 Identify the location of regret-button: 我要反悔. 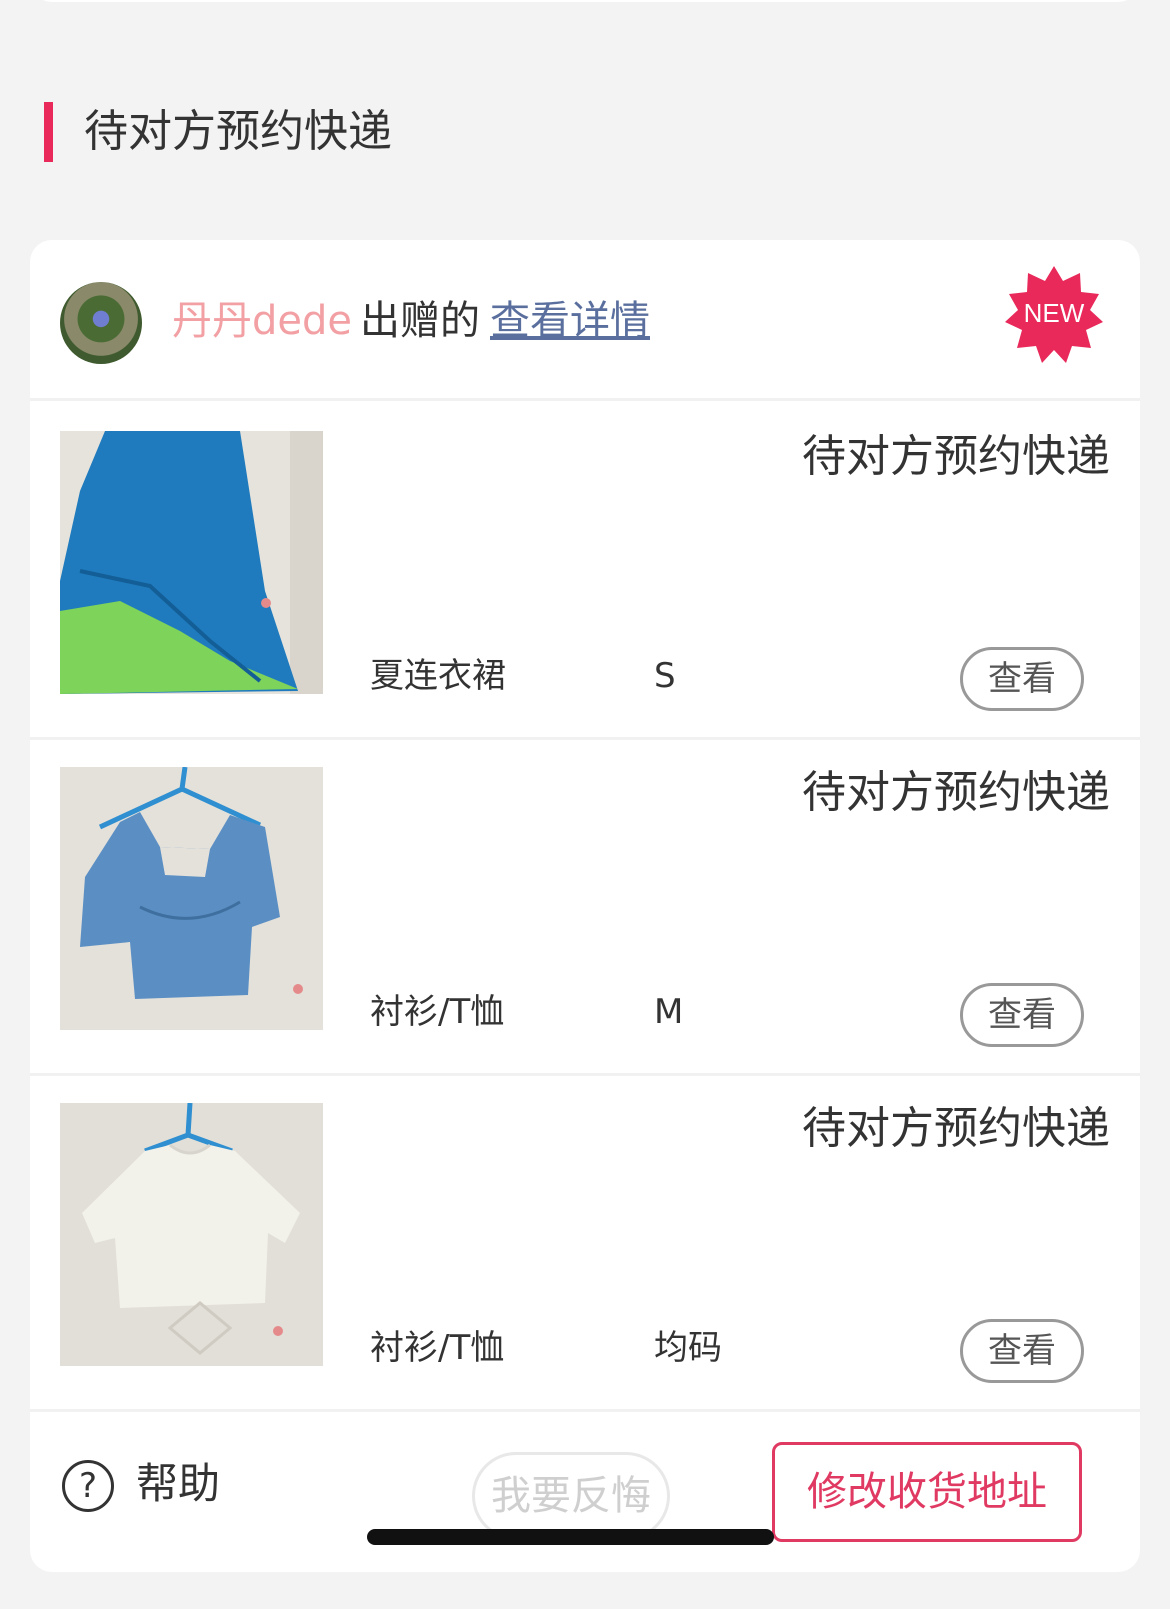
(571, 1496).